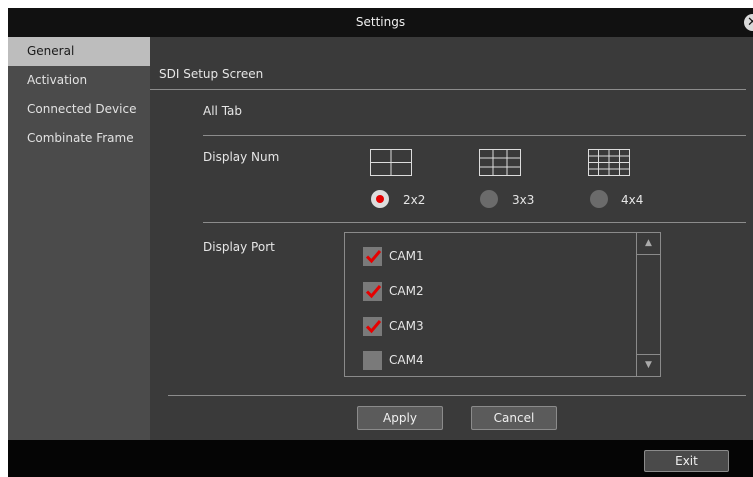  I want to click on radio-2x2-label: 2x2, so click(414, 200).